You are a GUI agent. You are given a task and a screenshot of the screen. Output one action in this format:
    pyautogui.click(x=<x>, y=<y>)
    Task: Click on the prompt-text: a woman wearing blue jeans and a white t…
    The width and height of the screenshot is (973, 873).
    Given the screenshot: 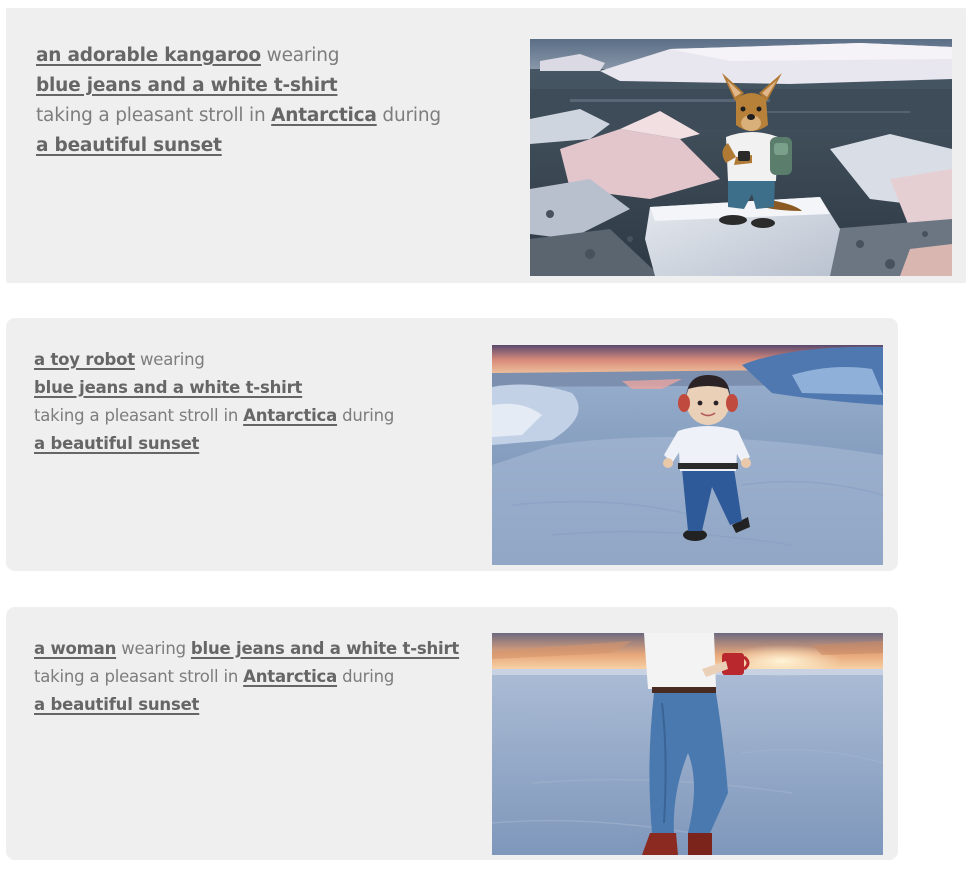 What is the action you would take?
    pyautogui.click(x=264, y=677)
    